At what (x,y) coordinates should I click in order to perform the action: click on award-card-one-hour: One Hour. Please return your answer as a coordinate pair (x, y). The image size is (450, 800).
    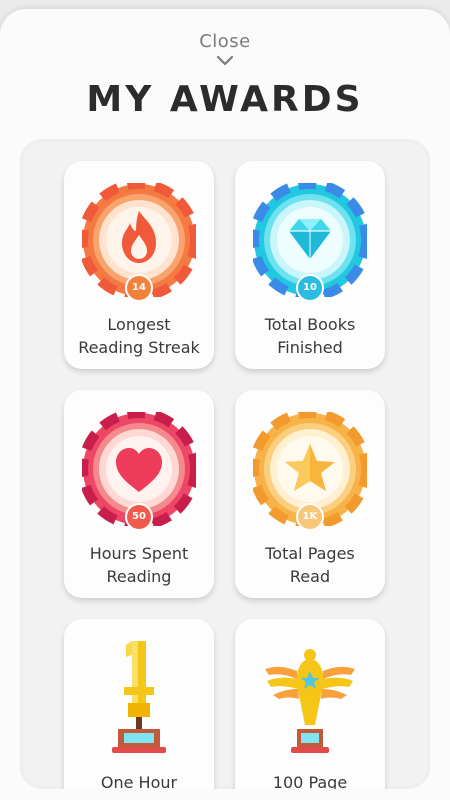
    Looking at the image, I should click on (139, 704).